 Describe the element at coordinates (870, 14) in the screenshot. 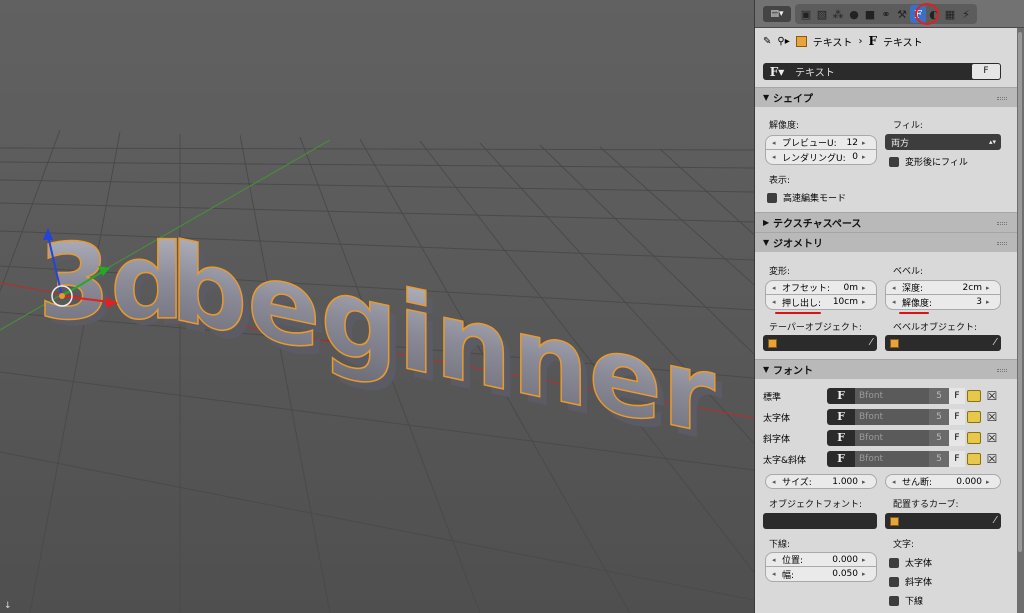

I see `object-icon: ■` at that location.